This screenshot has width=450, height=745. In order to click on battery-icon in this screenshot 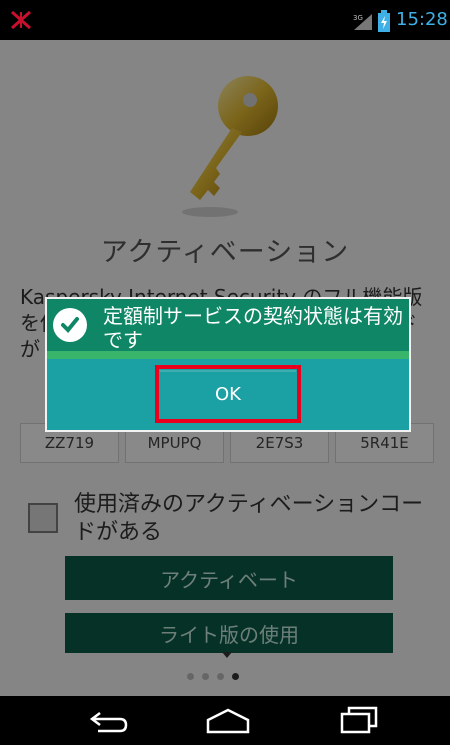, I will do `click(384, 21)`.